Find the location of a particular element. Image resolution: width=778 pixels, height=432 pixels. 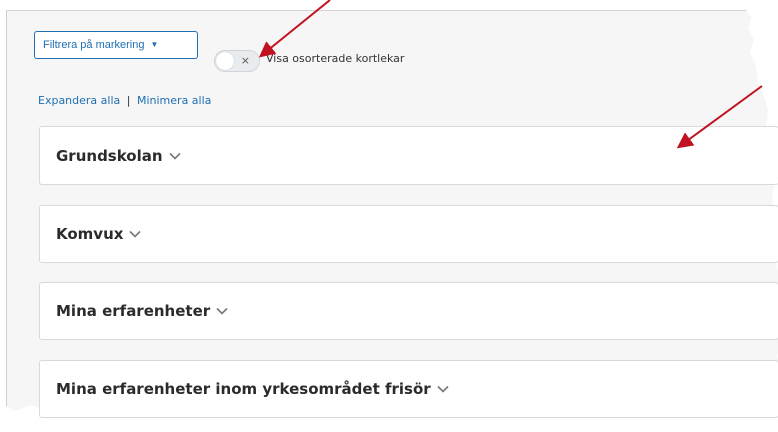

toggle-off-icon: × is located at coordinates (245, 60).